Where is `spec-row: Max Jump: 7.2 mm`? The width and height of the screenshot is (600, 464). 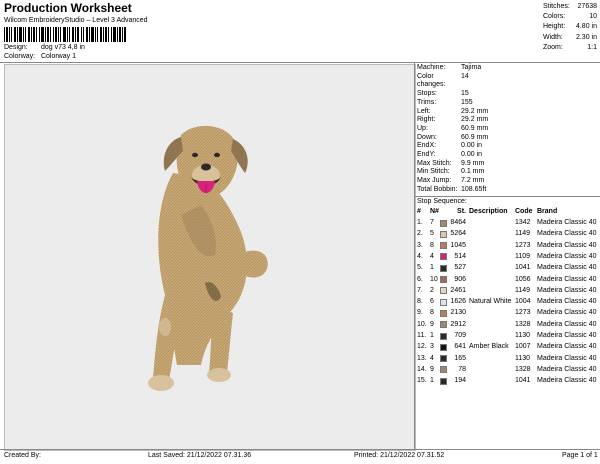 spec-row: Max Jump: 7.2 mm is located at coordinates (451, 181).